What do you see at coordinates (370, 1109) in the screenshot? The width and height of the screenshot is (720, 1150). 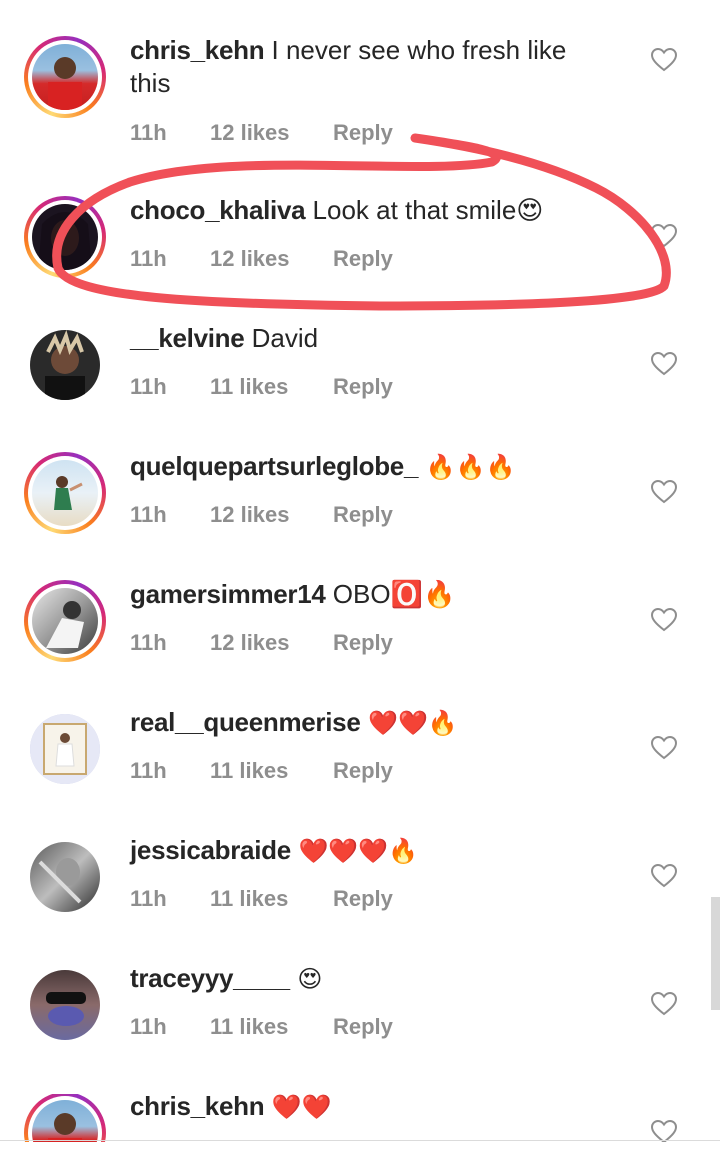 I see `comment-text: chris_kehn ❤️❤️` at bounding box center [370, 1109].